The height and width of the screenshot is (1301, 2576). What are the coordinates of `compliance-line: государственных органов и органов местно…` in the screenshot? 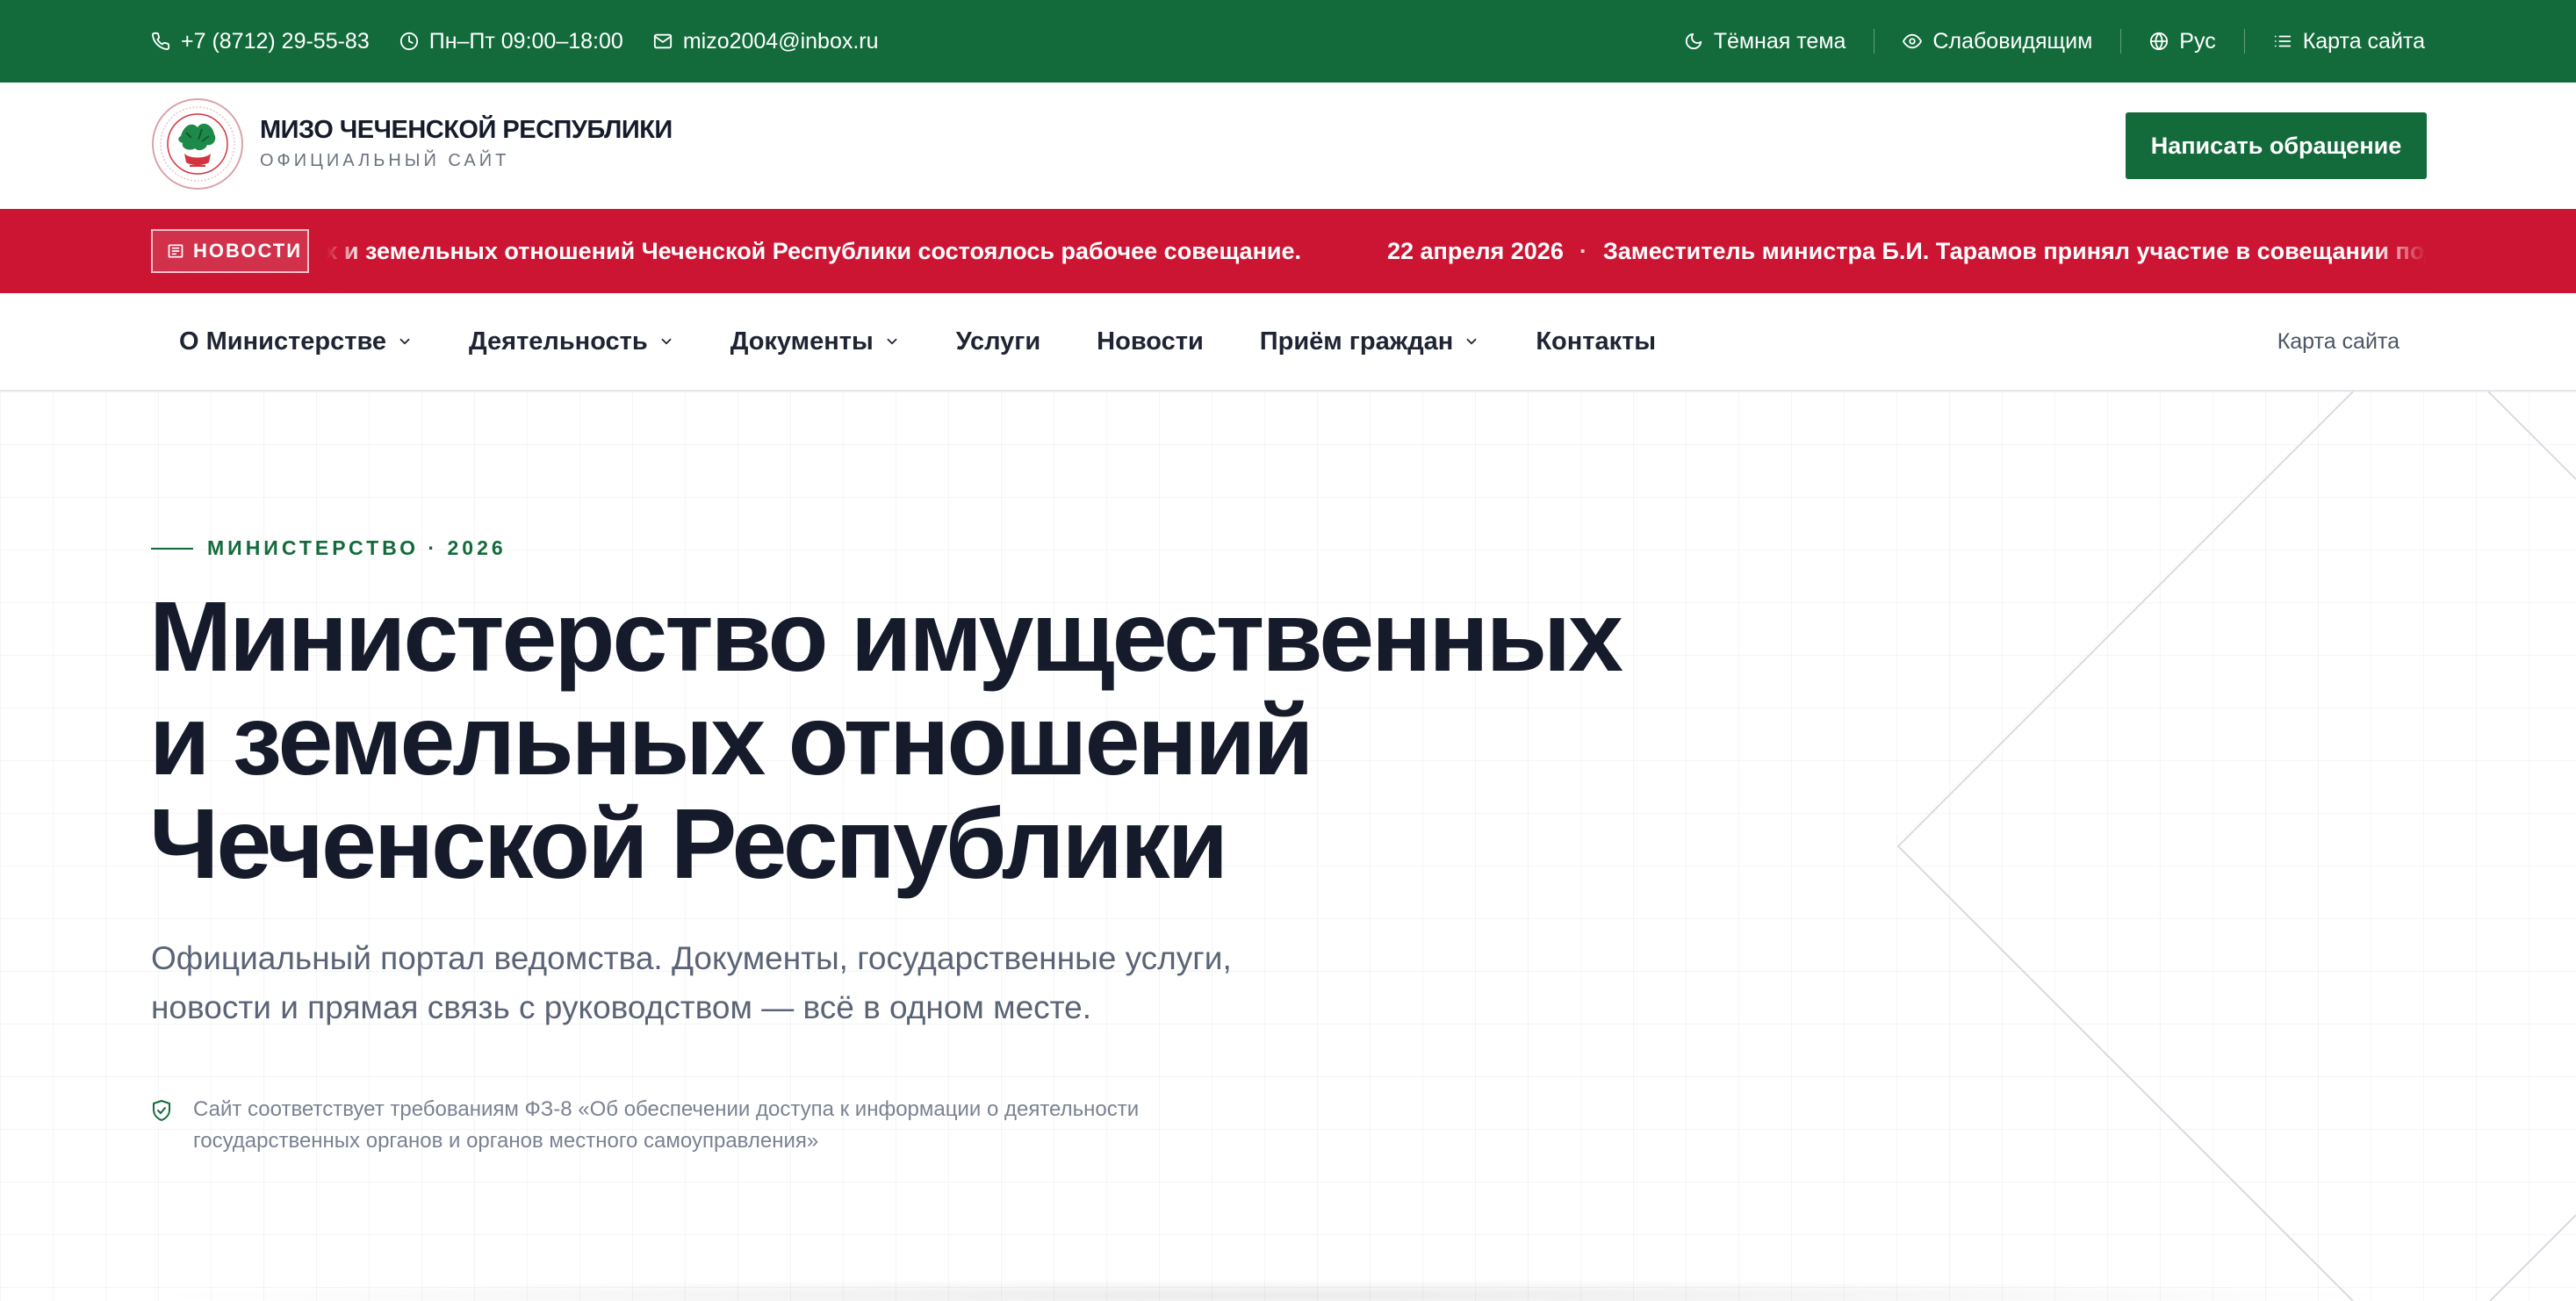 It's located at (506, 1141).